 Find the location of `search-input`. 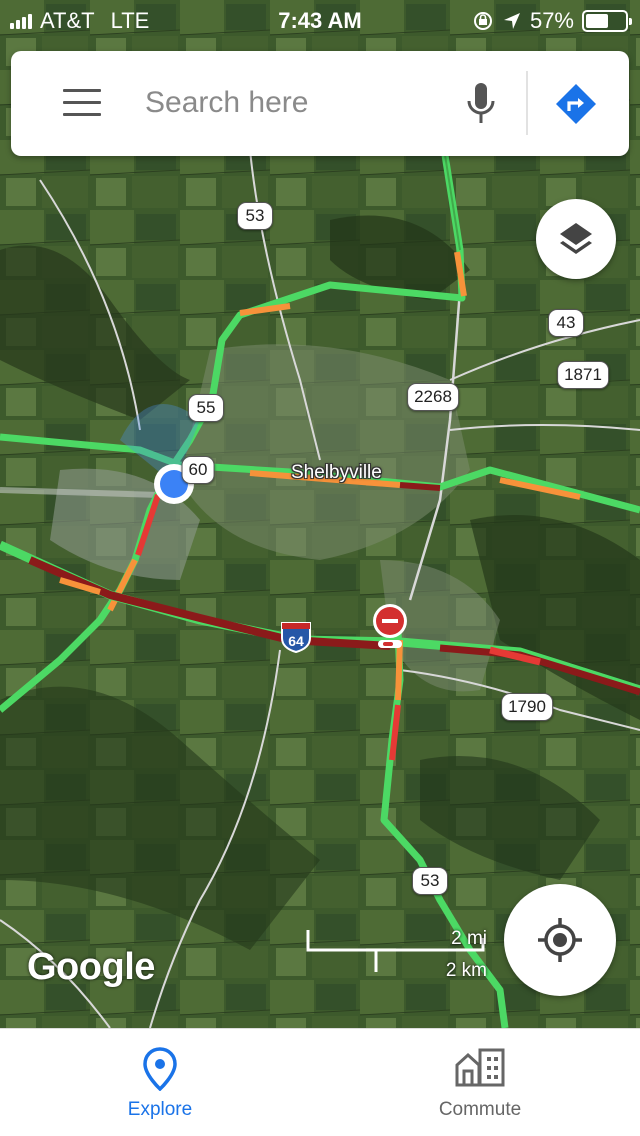

search-input is located at coordinates (295, 103).